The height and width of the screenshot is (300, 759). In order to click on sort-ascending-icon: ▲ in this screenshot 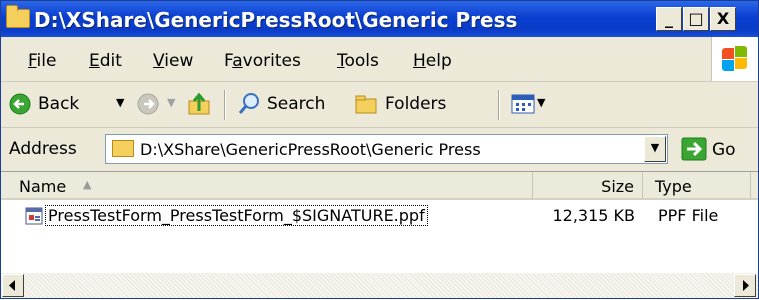, I will do `click(87, 184)`.